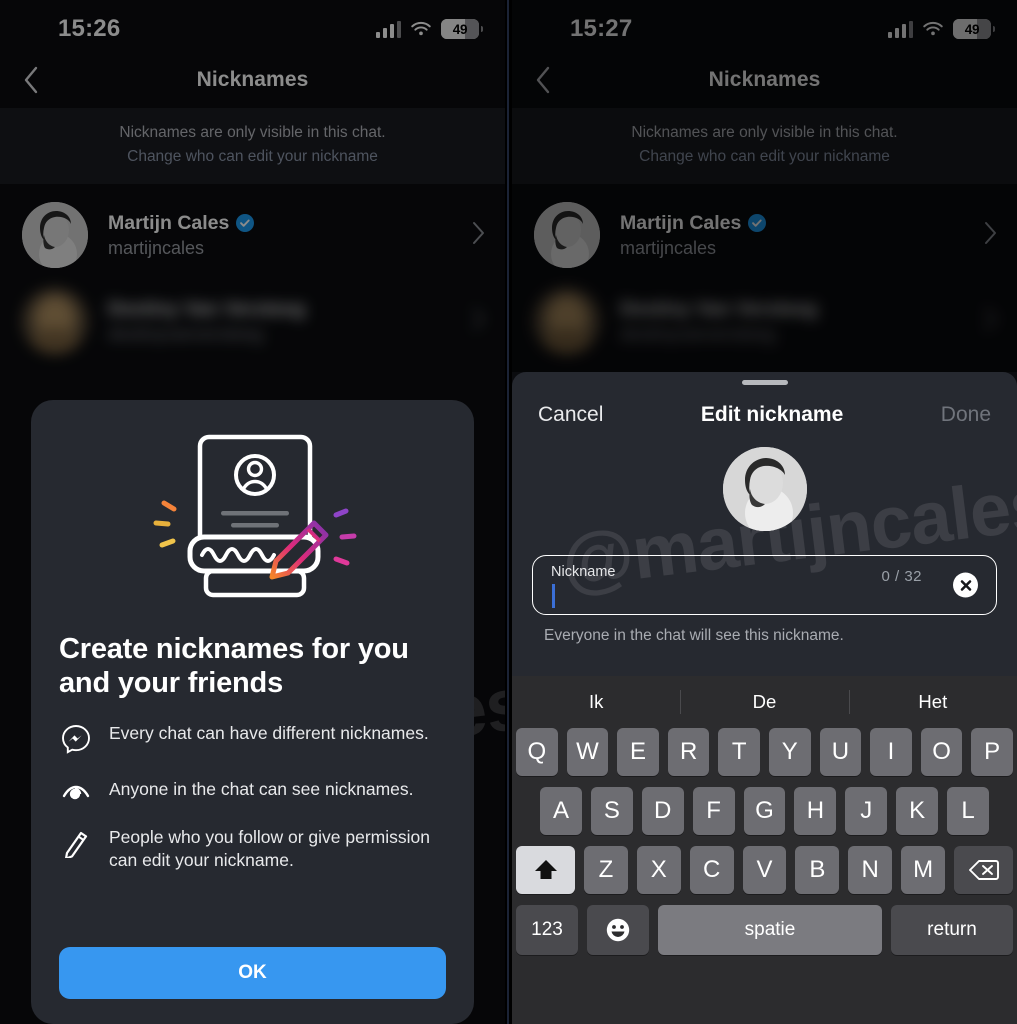 The height and width of the screenshot is (1024, 1017). I want to click on keyboard-row-4: 123 spatie return, so click(764, 930).